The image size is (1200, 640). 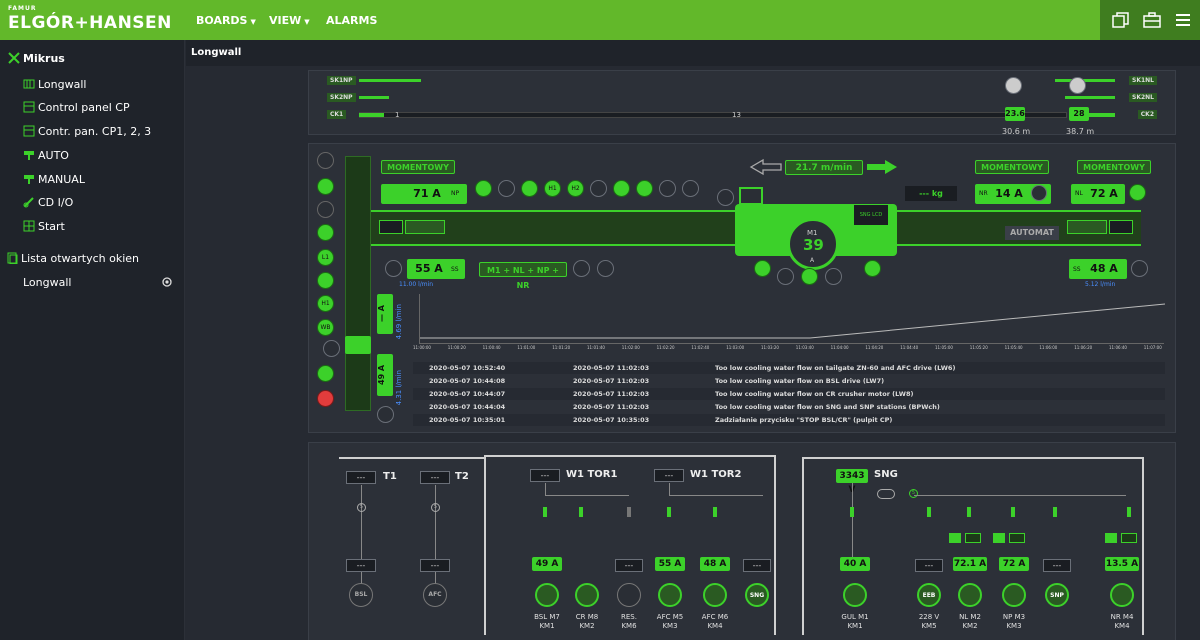 What do you see at coordinates (855, 564) in the screenshot?
I see `gul-current: 40 A` at bounding box center [855, 564].